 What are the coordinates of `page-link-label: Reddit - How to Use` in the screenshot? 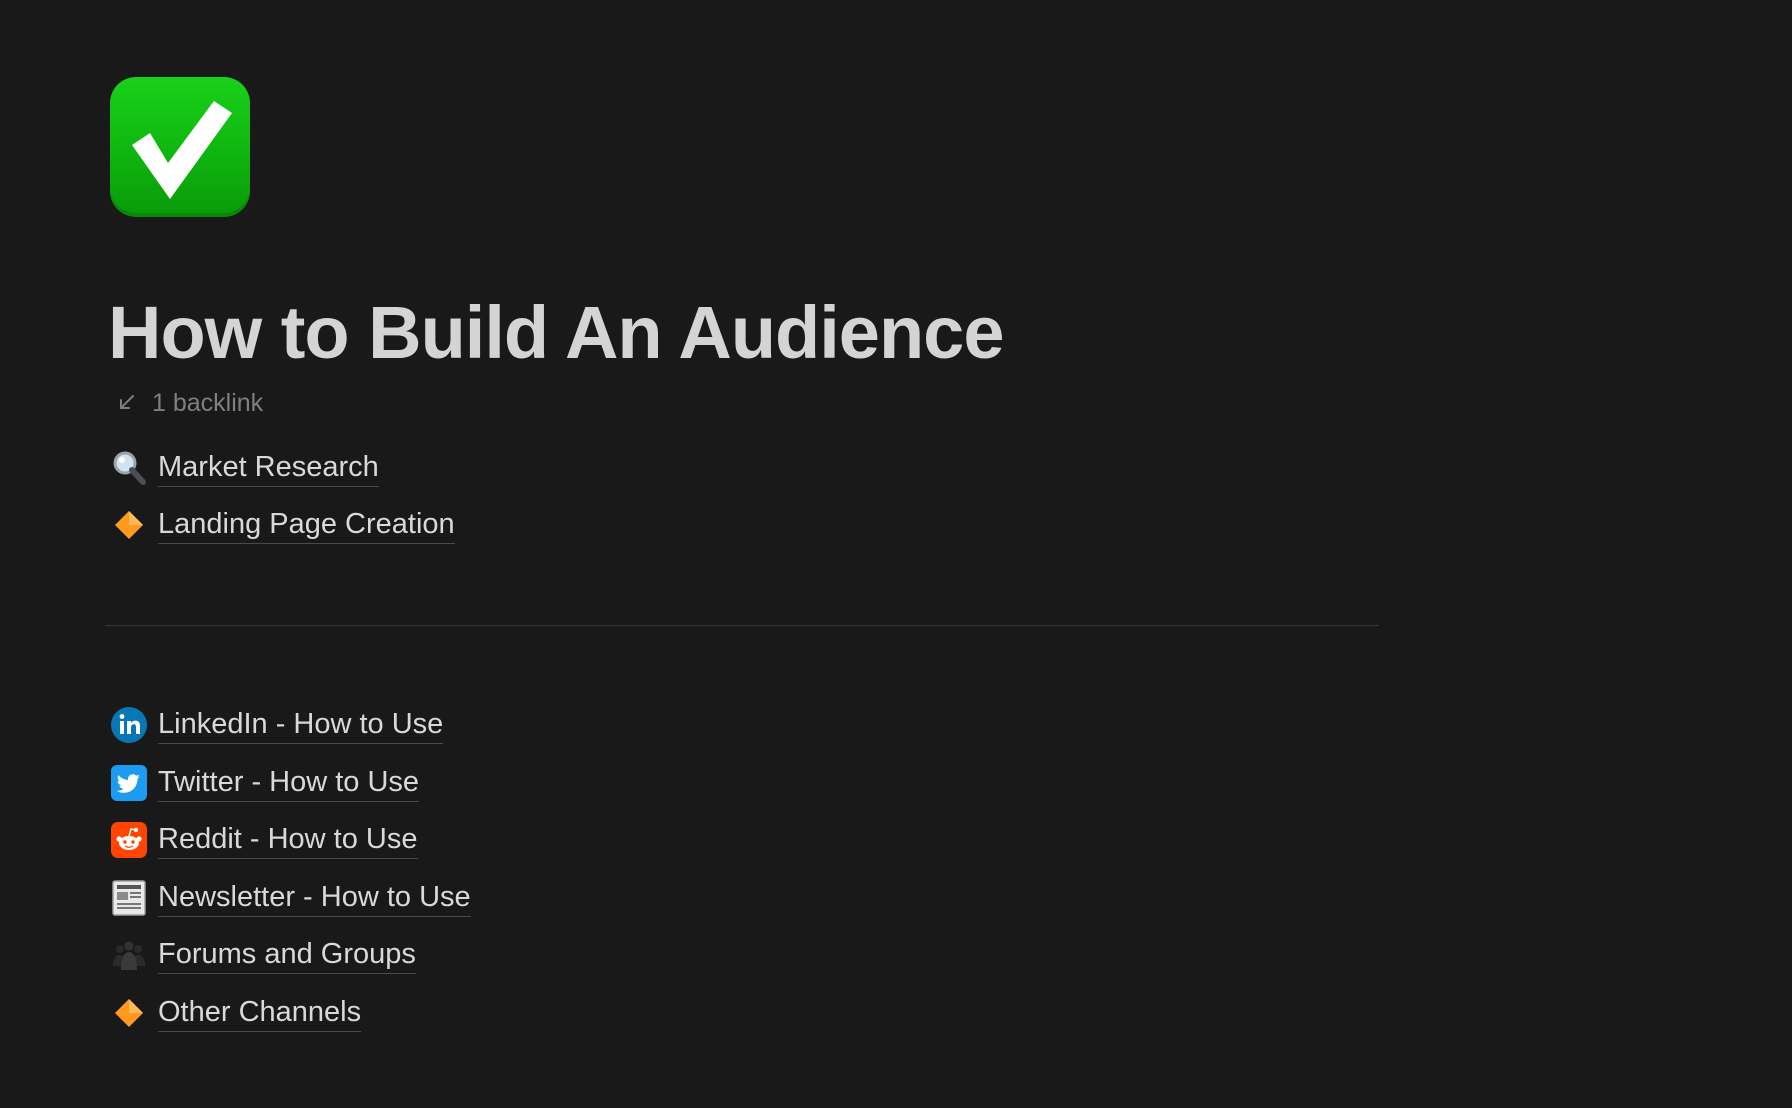 It's located at (288, 840).